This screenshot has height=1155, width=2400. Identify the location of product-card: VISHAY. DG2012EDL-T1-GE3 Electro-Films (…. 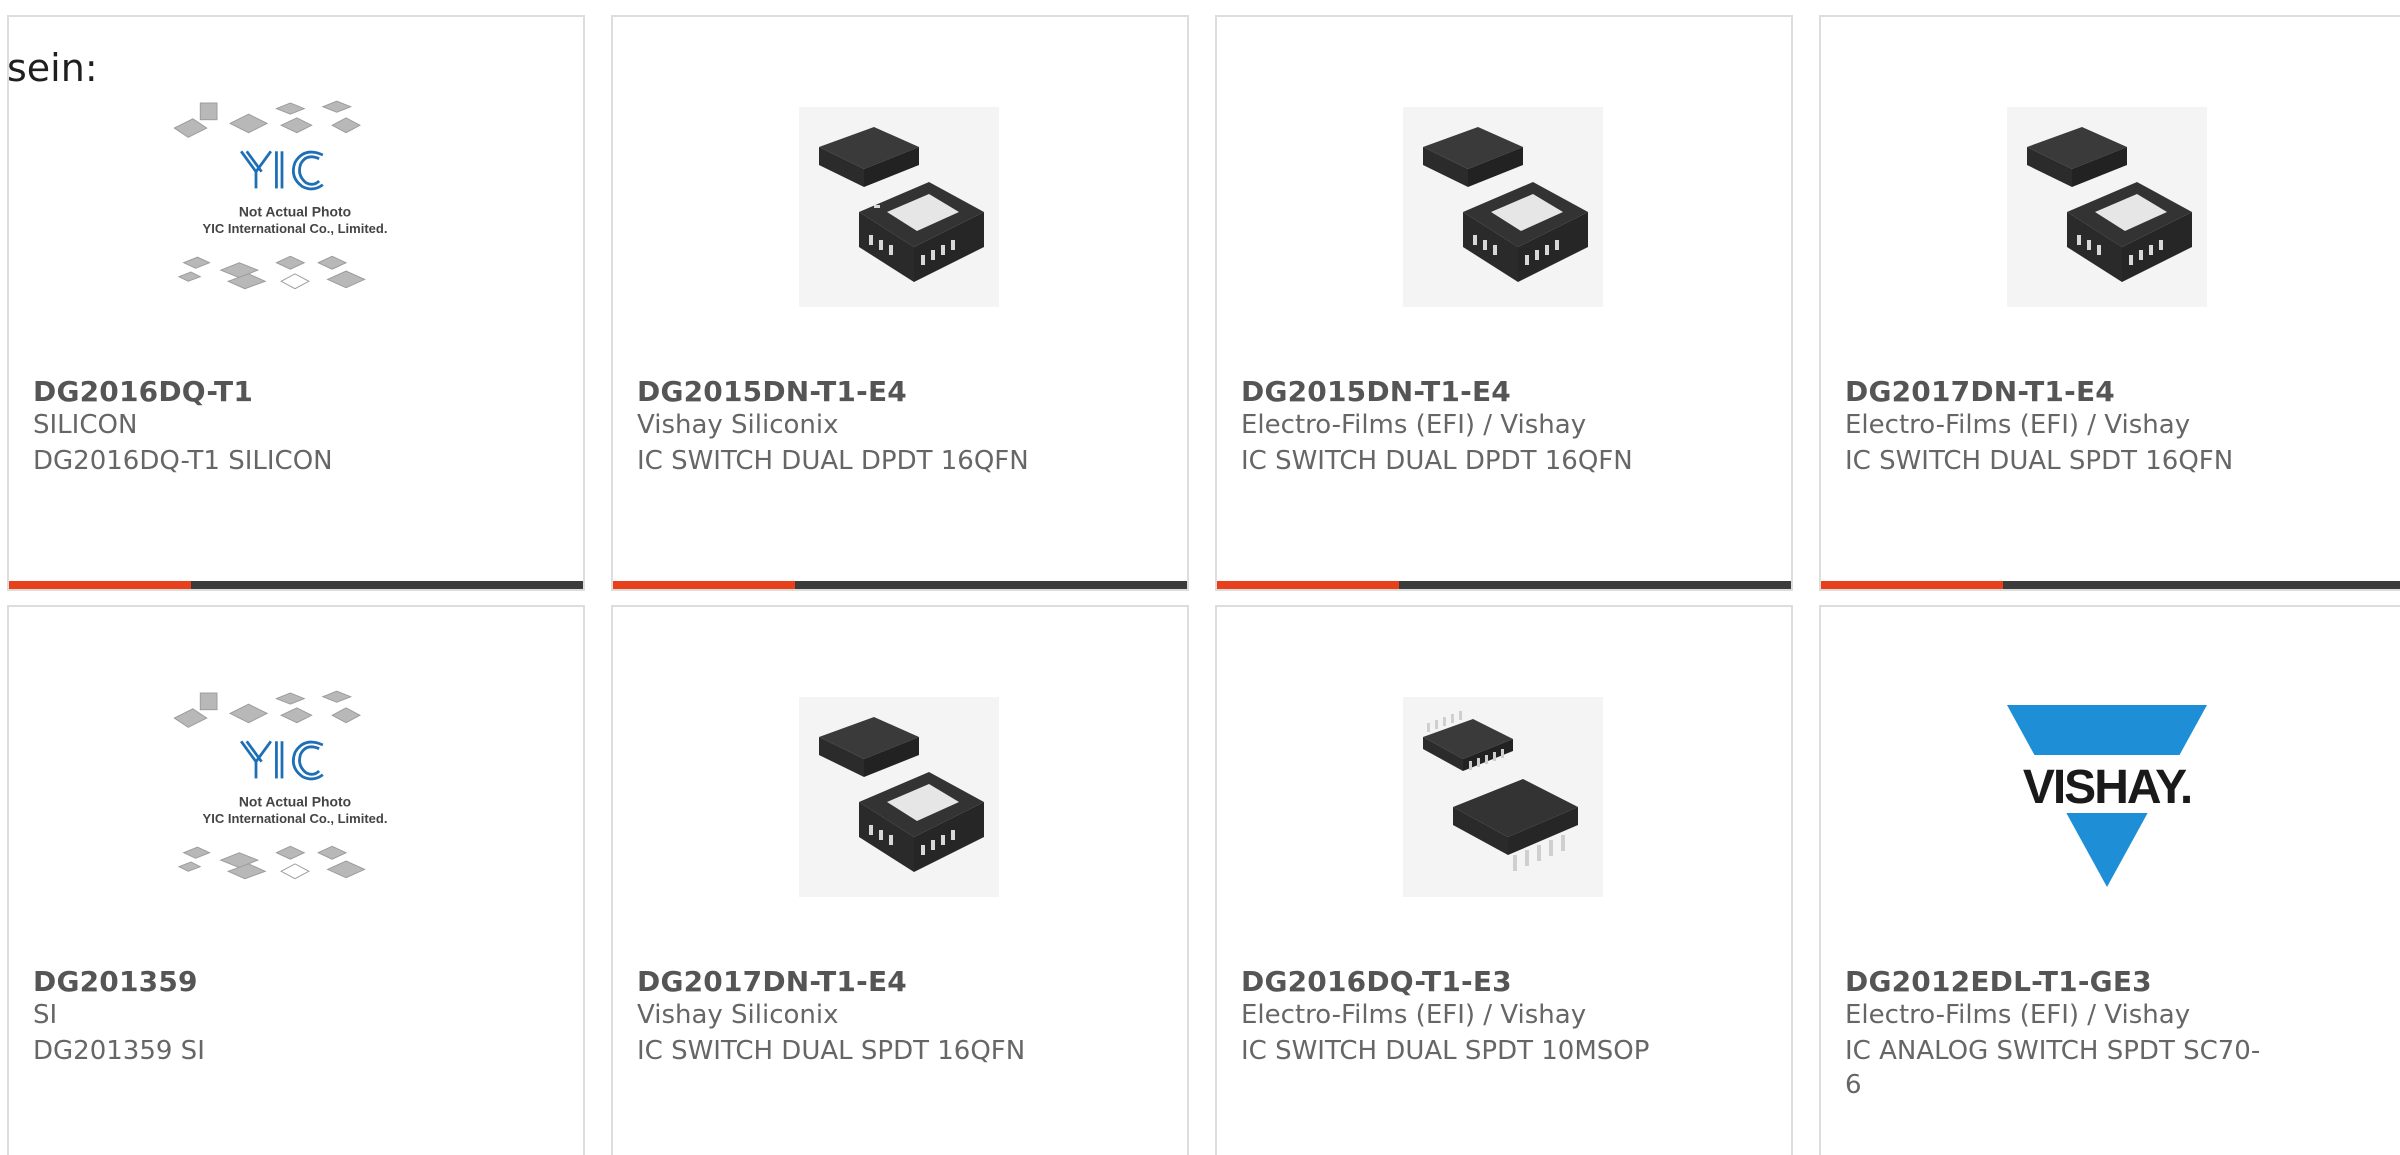
(2109, 880).